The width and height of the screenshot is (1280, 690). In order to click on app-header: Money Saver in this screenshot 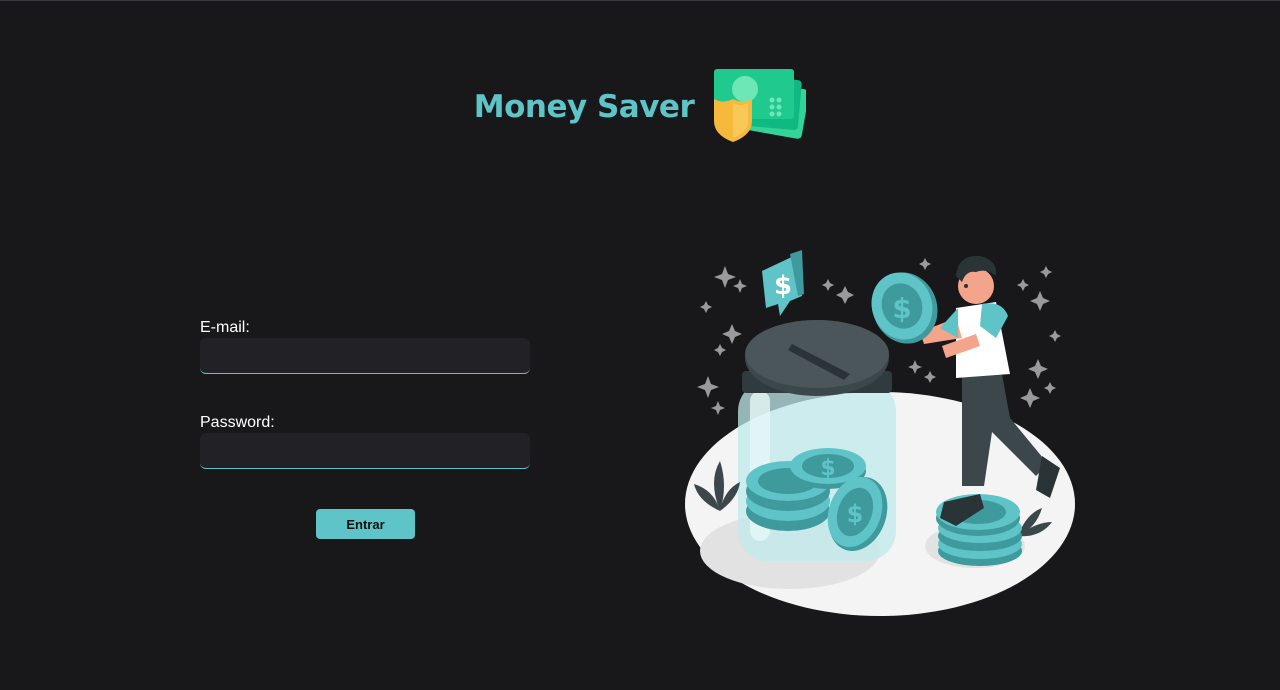, I will do `click(640, 107)`.